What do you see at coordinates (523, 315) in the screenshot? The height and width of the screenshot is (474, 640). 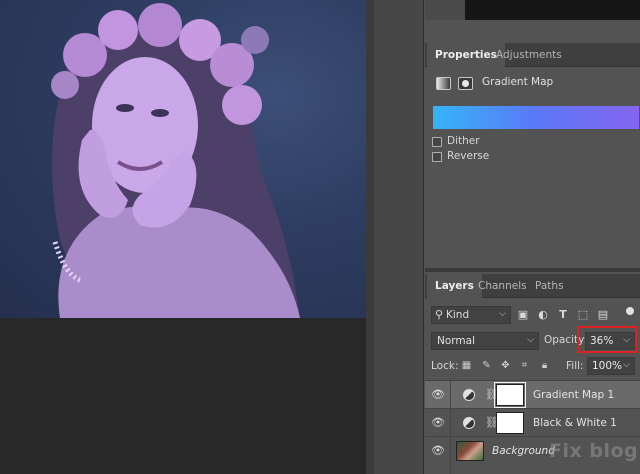 I see `image-filter-icon: ▣` at bounding box center [523, 315].